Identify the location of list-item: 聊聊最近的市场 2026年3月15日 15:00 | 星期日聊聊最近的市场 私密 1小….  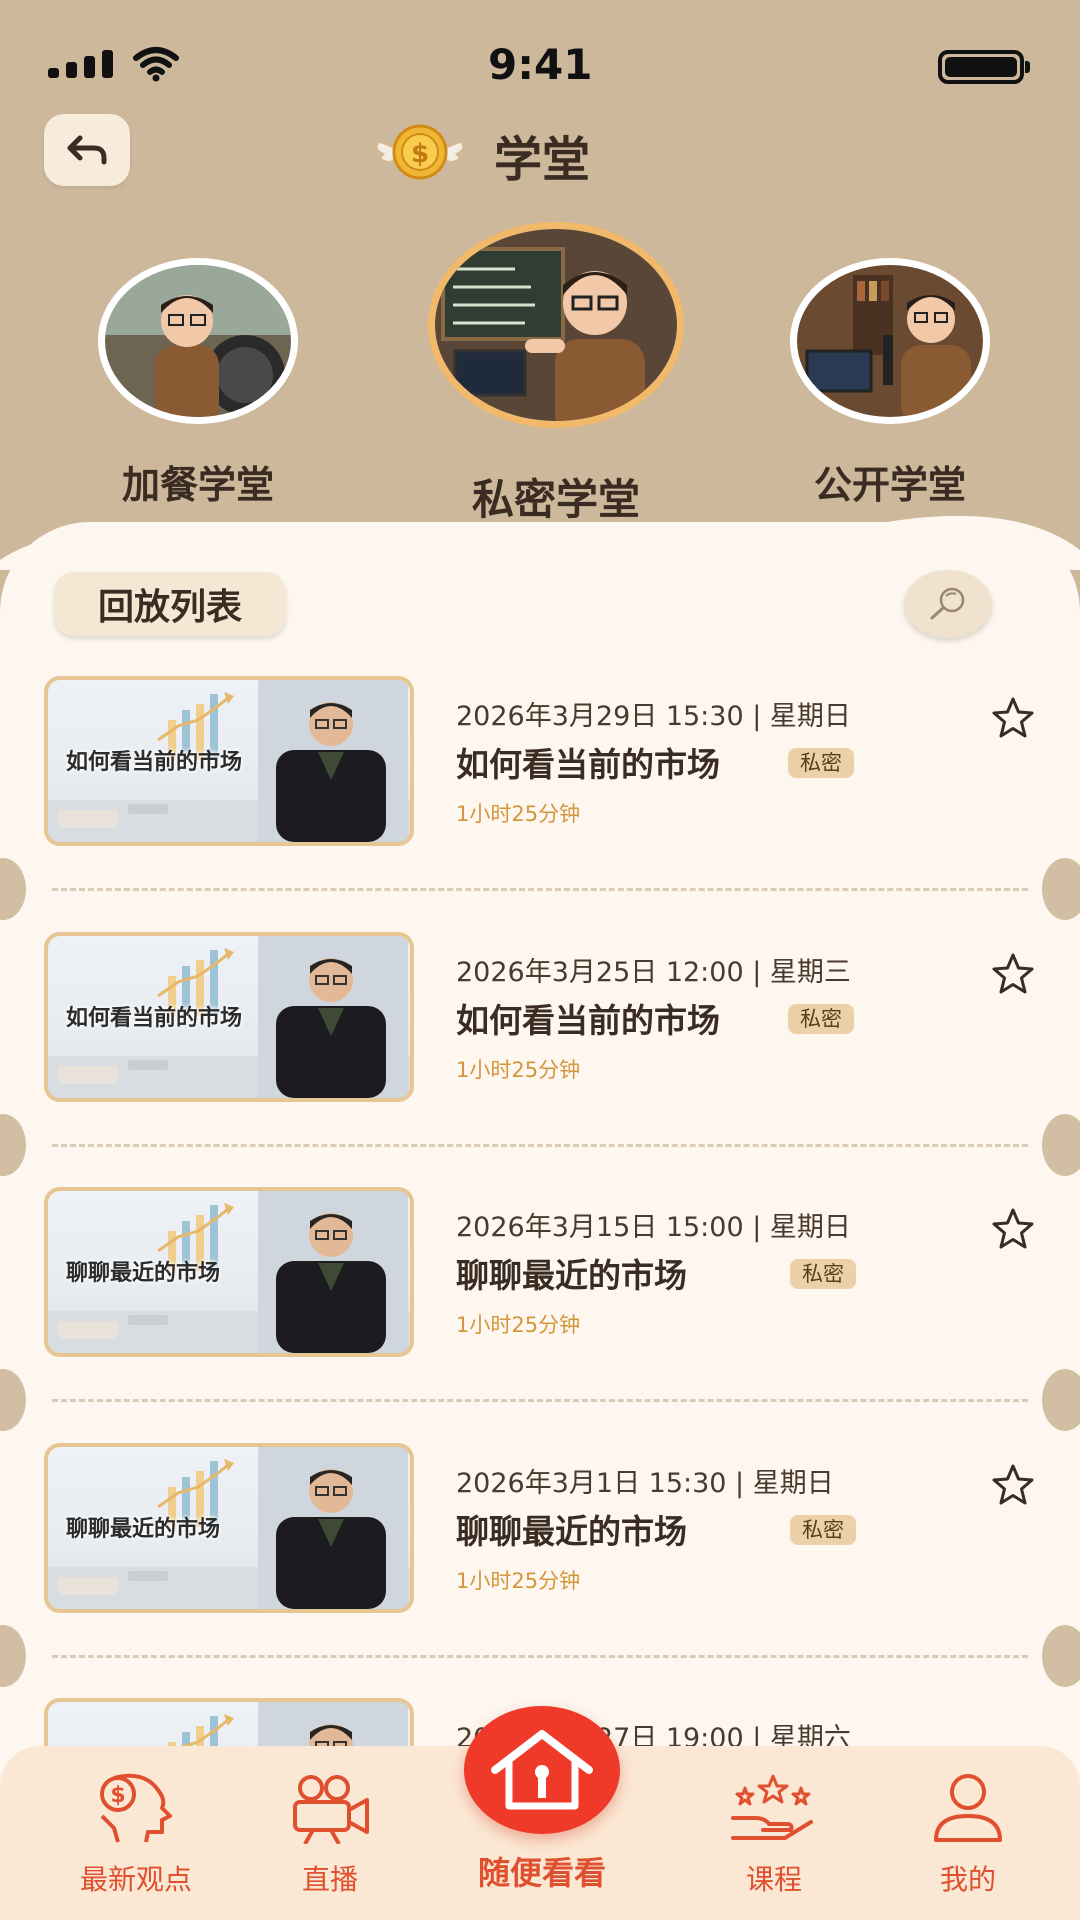
(540, 1277).